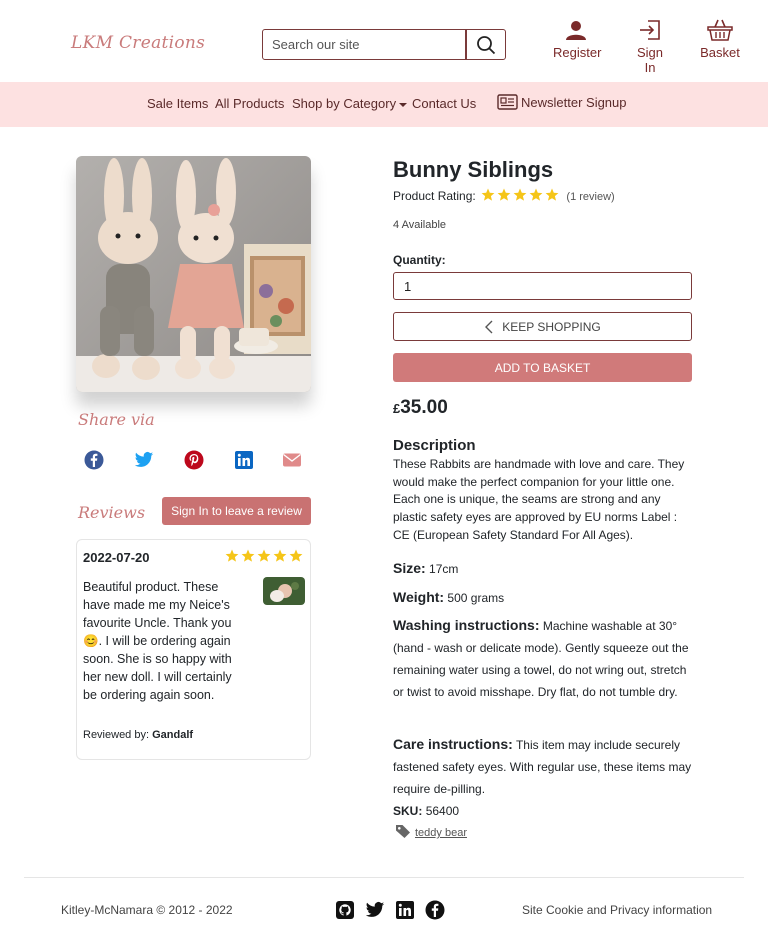 The width and height of the screenshot is (768, 943). Describe the element at coordinates (403, 831) in the screenshot. I see `tag-icon` at that location.